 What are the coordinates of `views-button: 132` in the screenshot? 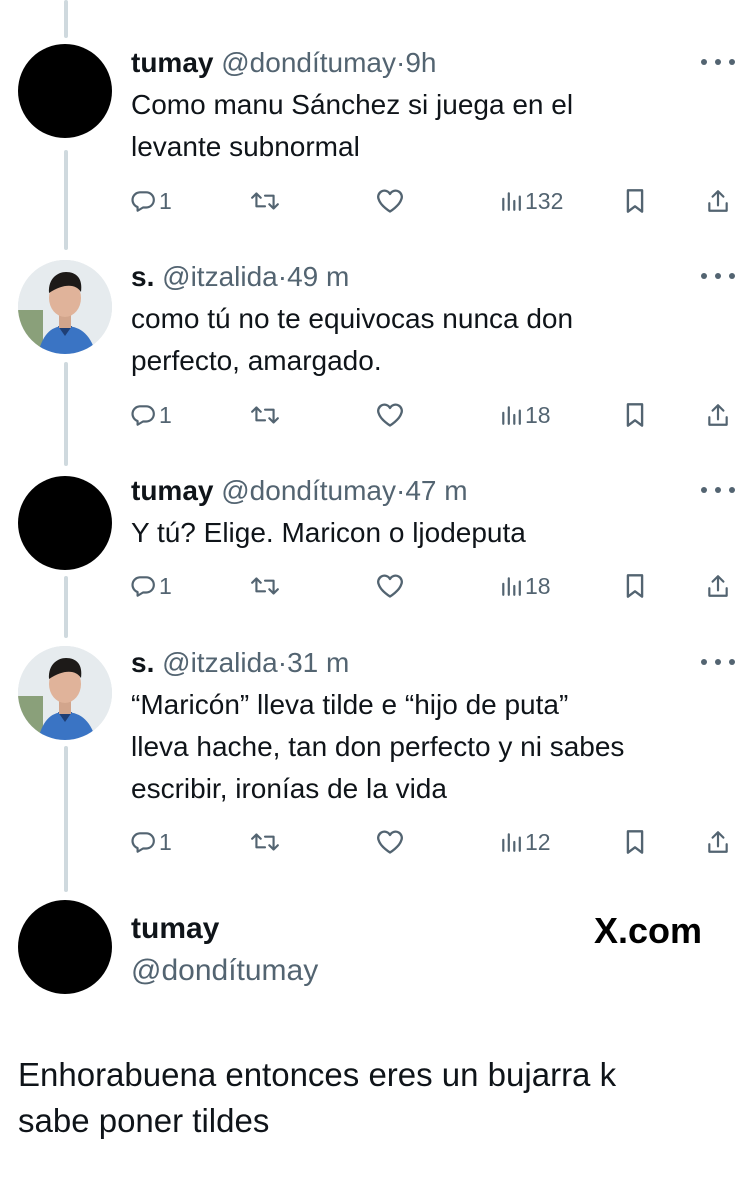 It's located at (531, 201).